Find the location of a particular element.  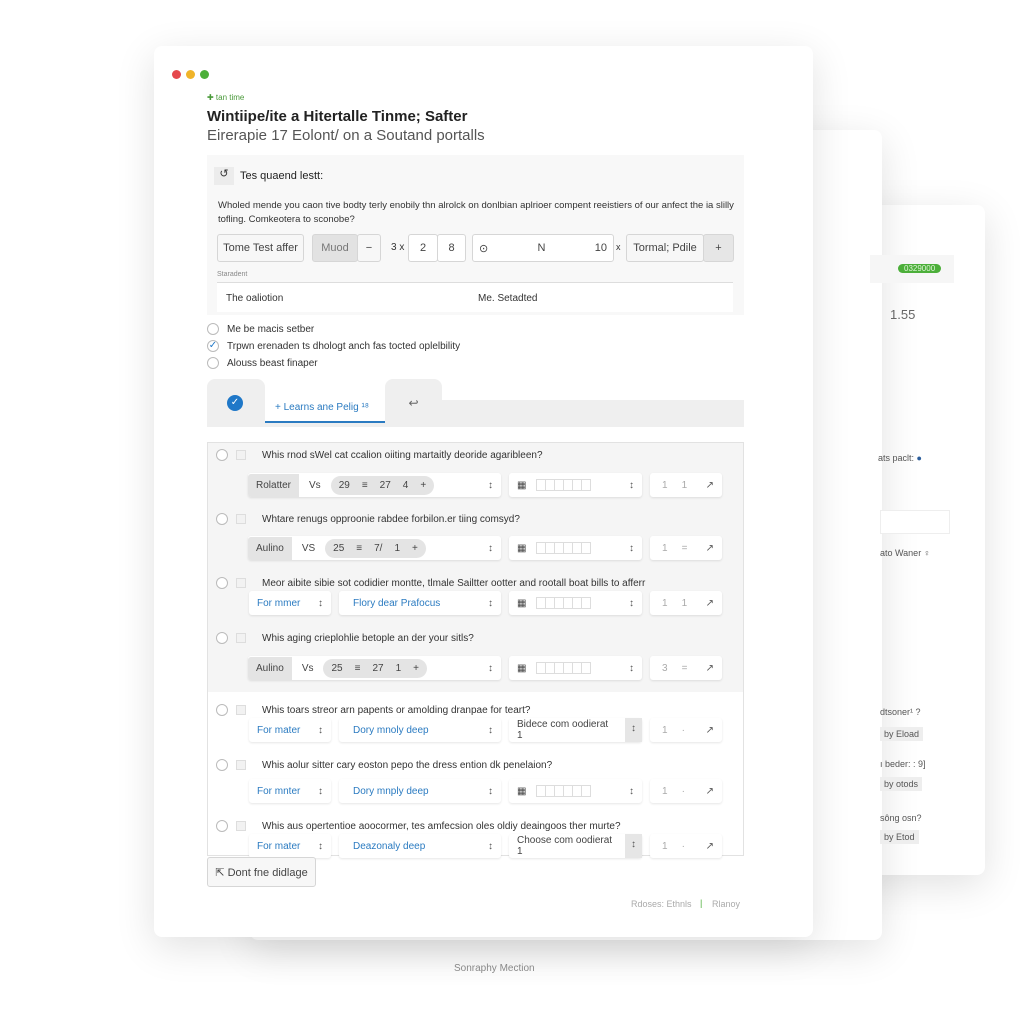

option-select: Bidece com oodierat 1 ↕ is located at coordinates (575, 730).